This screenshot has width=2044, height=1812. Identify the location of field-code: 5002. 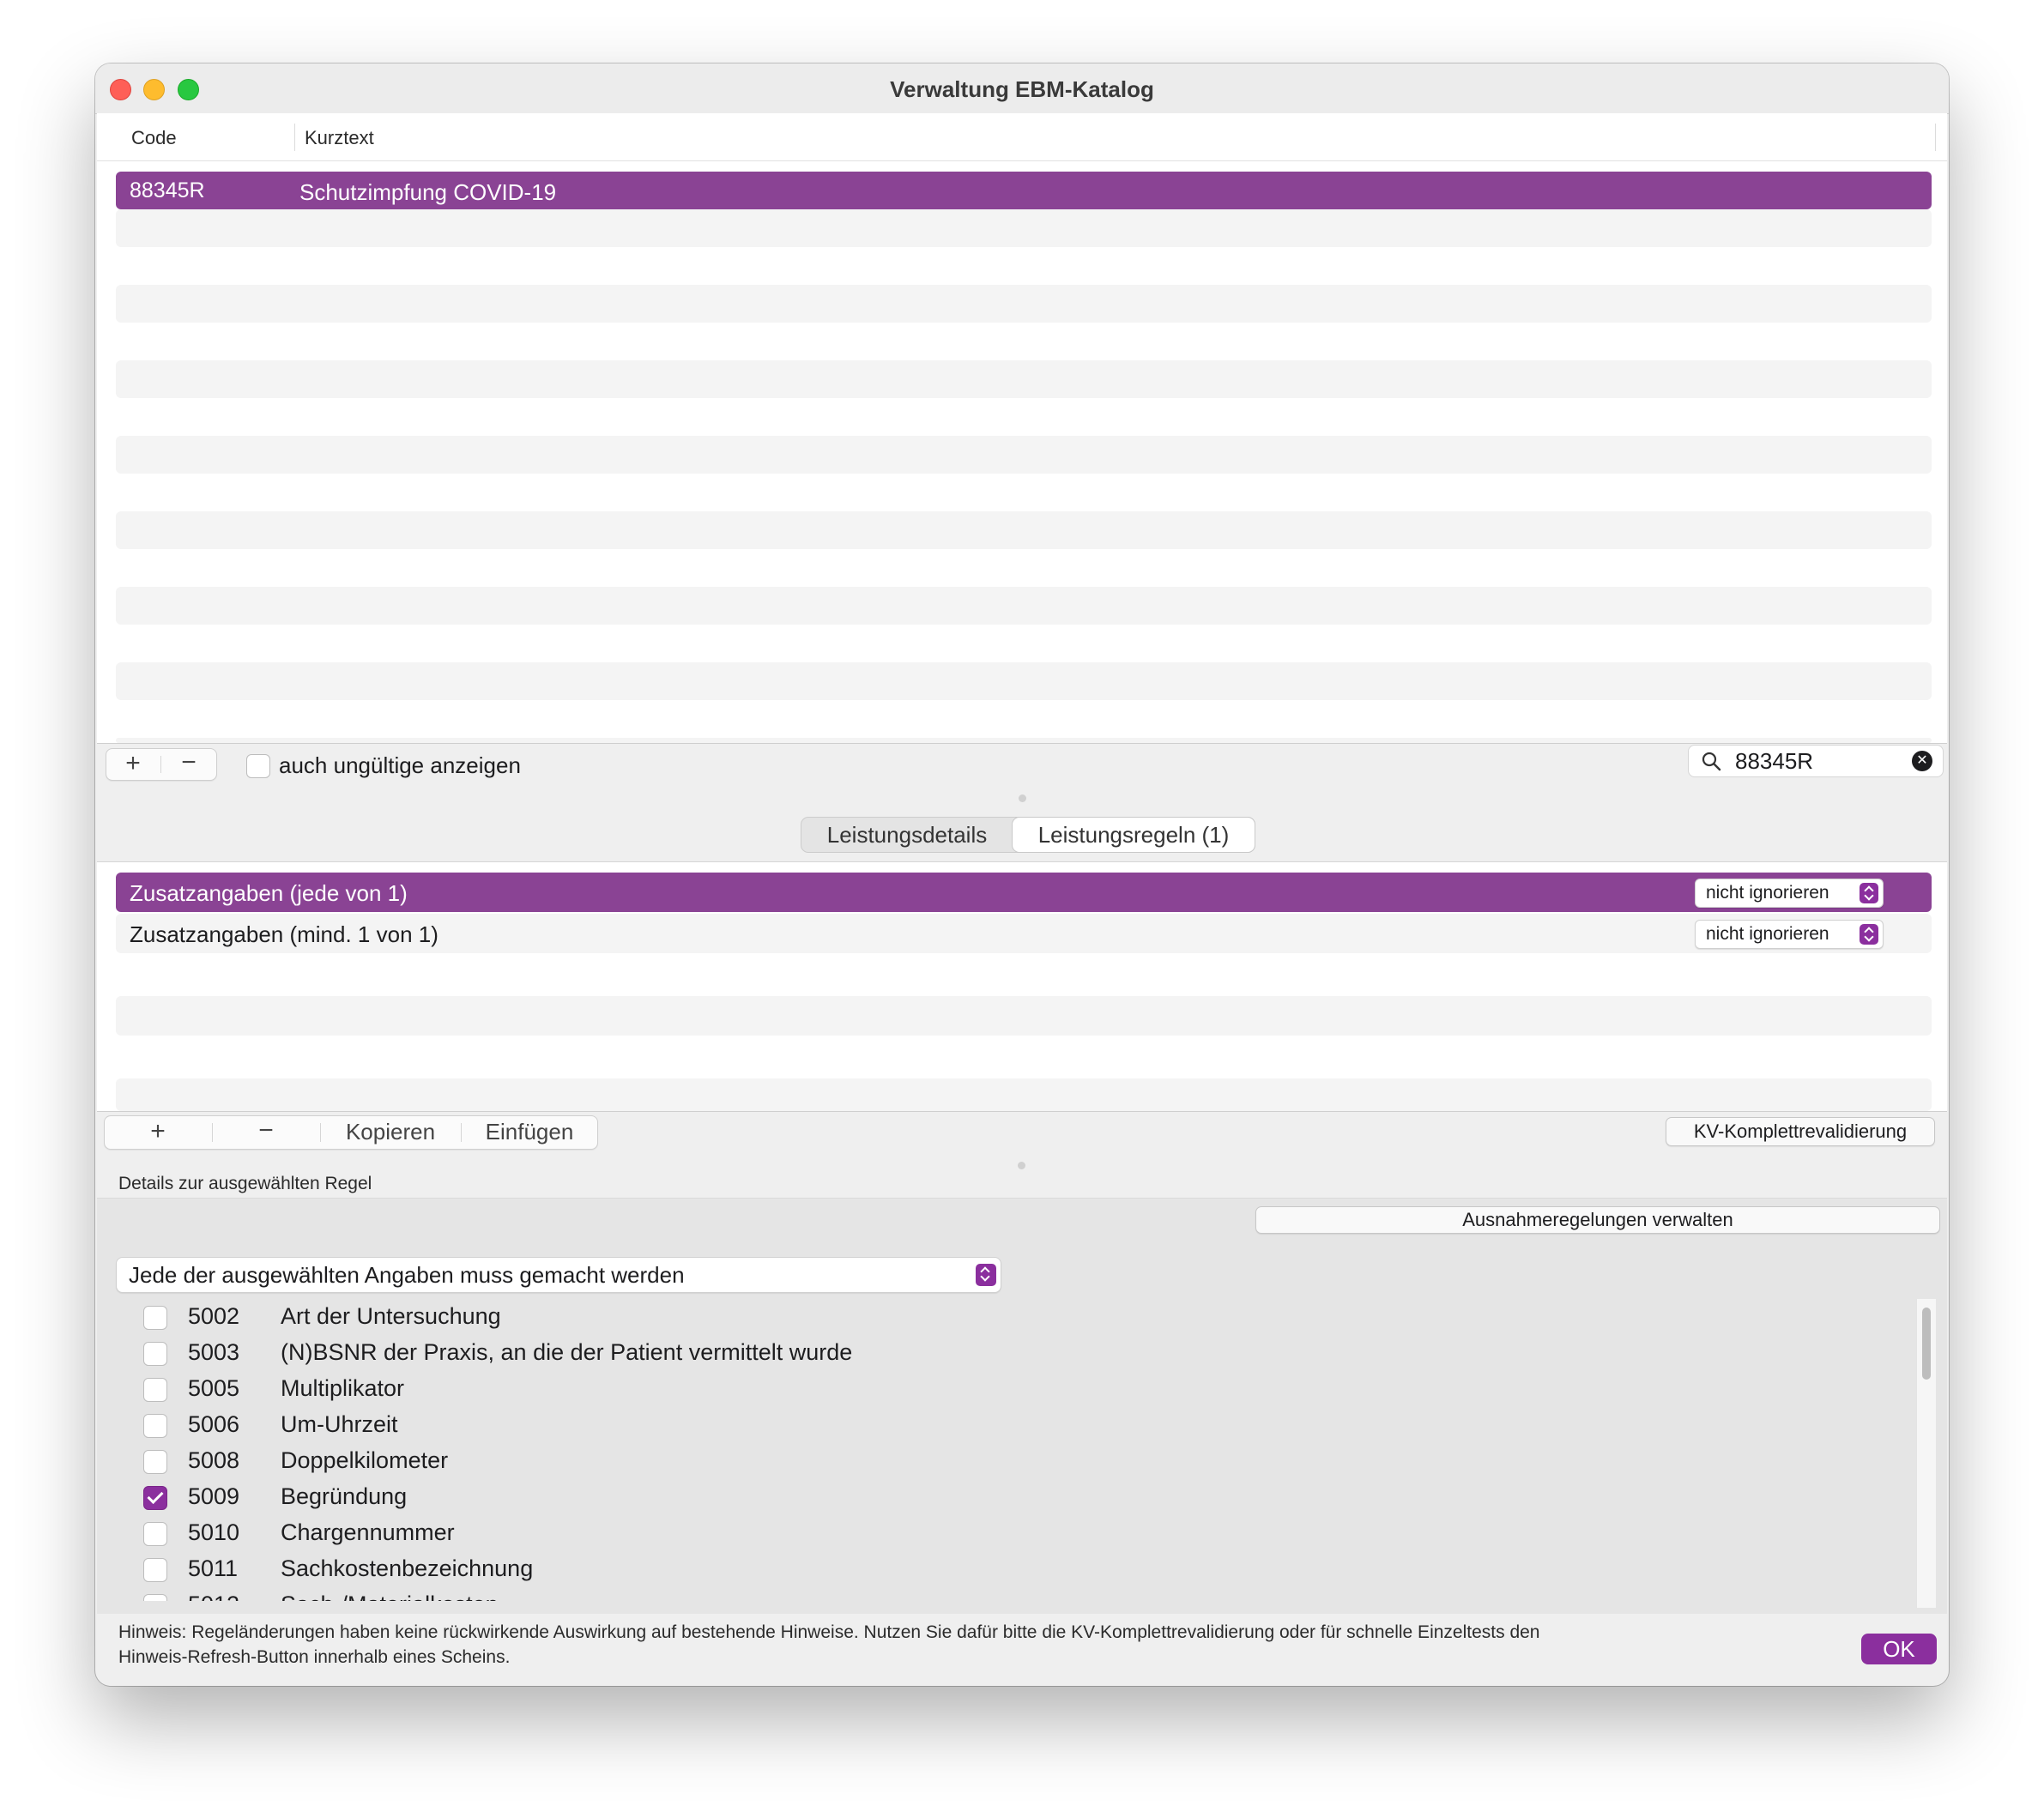
(214, 1316).